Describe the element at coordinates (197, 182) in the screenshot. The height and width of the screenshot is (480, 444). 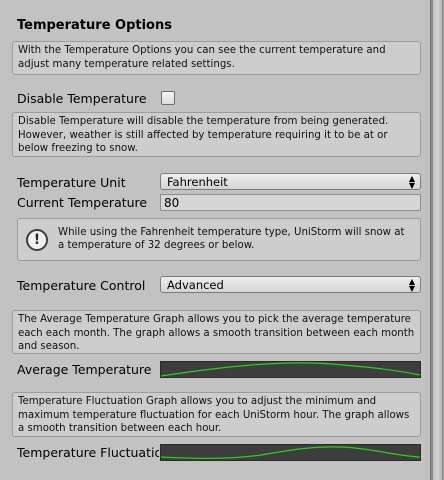
I see `temperature-unit-value: Fahrenheit` at that location.